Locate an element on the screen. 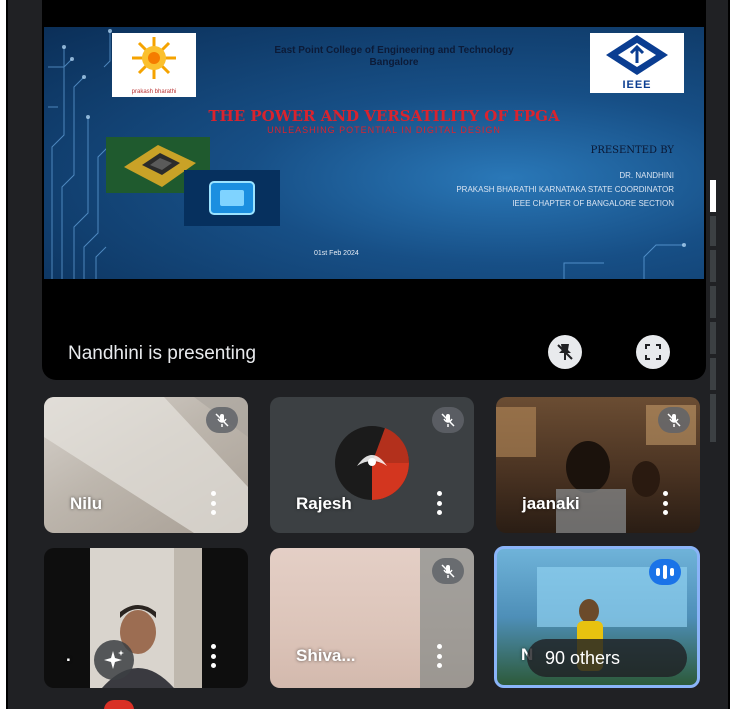  participant-name: Rajesh is located at coordinates (324, 503).